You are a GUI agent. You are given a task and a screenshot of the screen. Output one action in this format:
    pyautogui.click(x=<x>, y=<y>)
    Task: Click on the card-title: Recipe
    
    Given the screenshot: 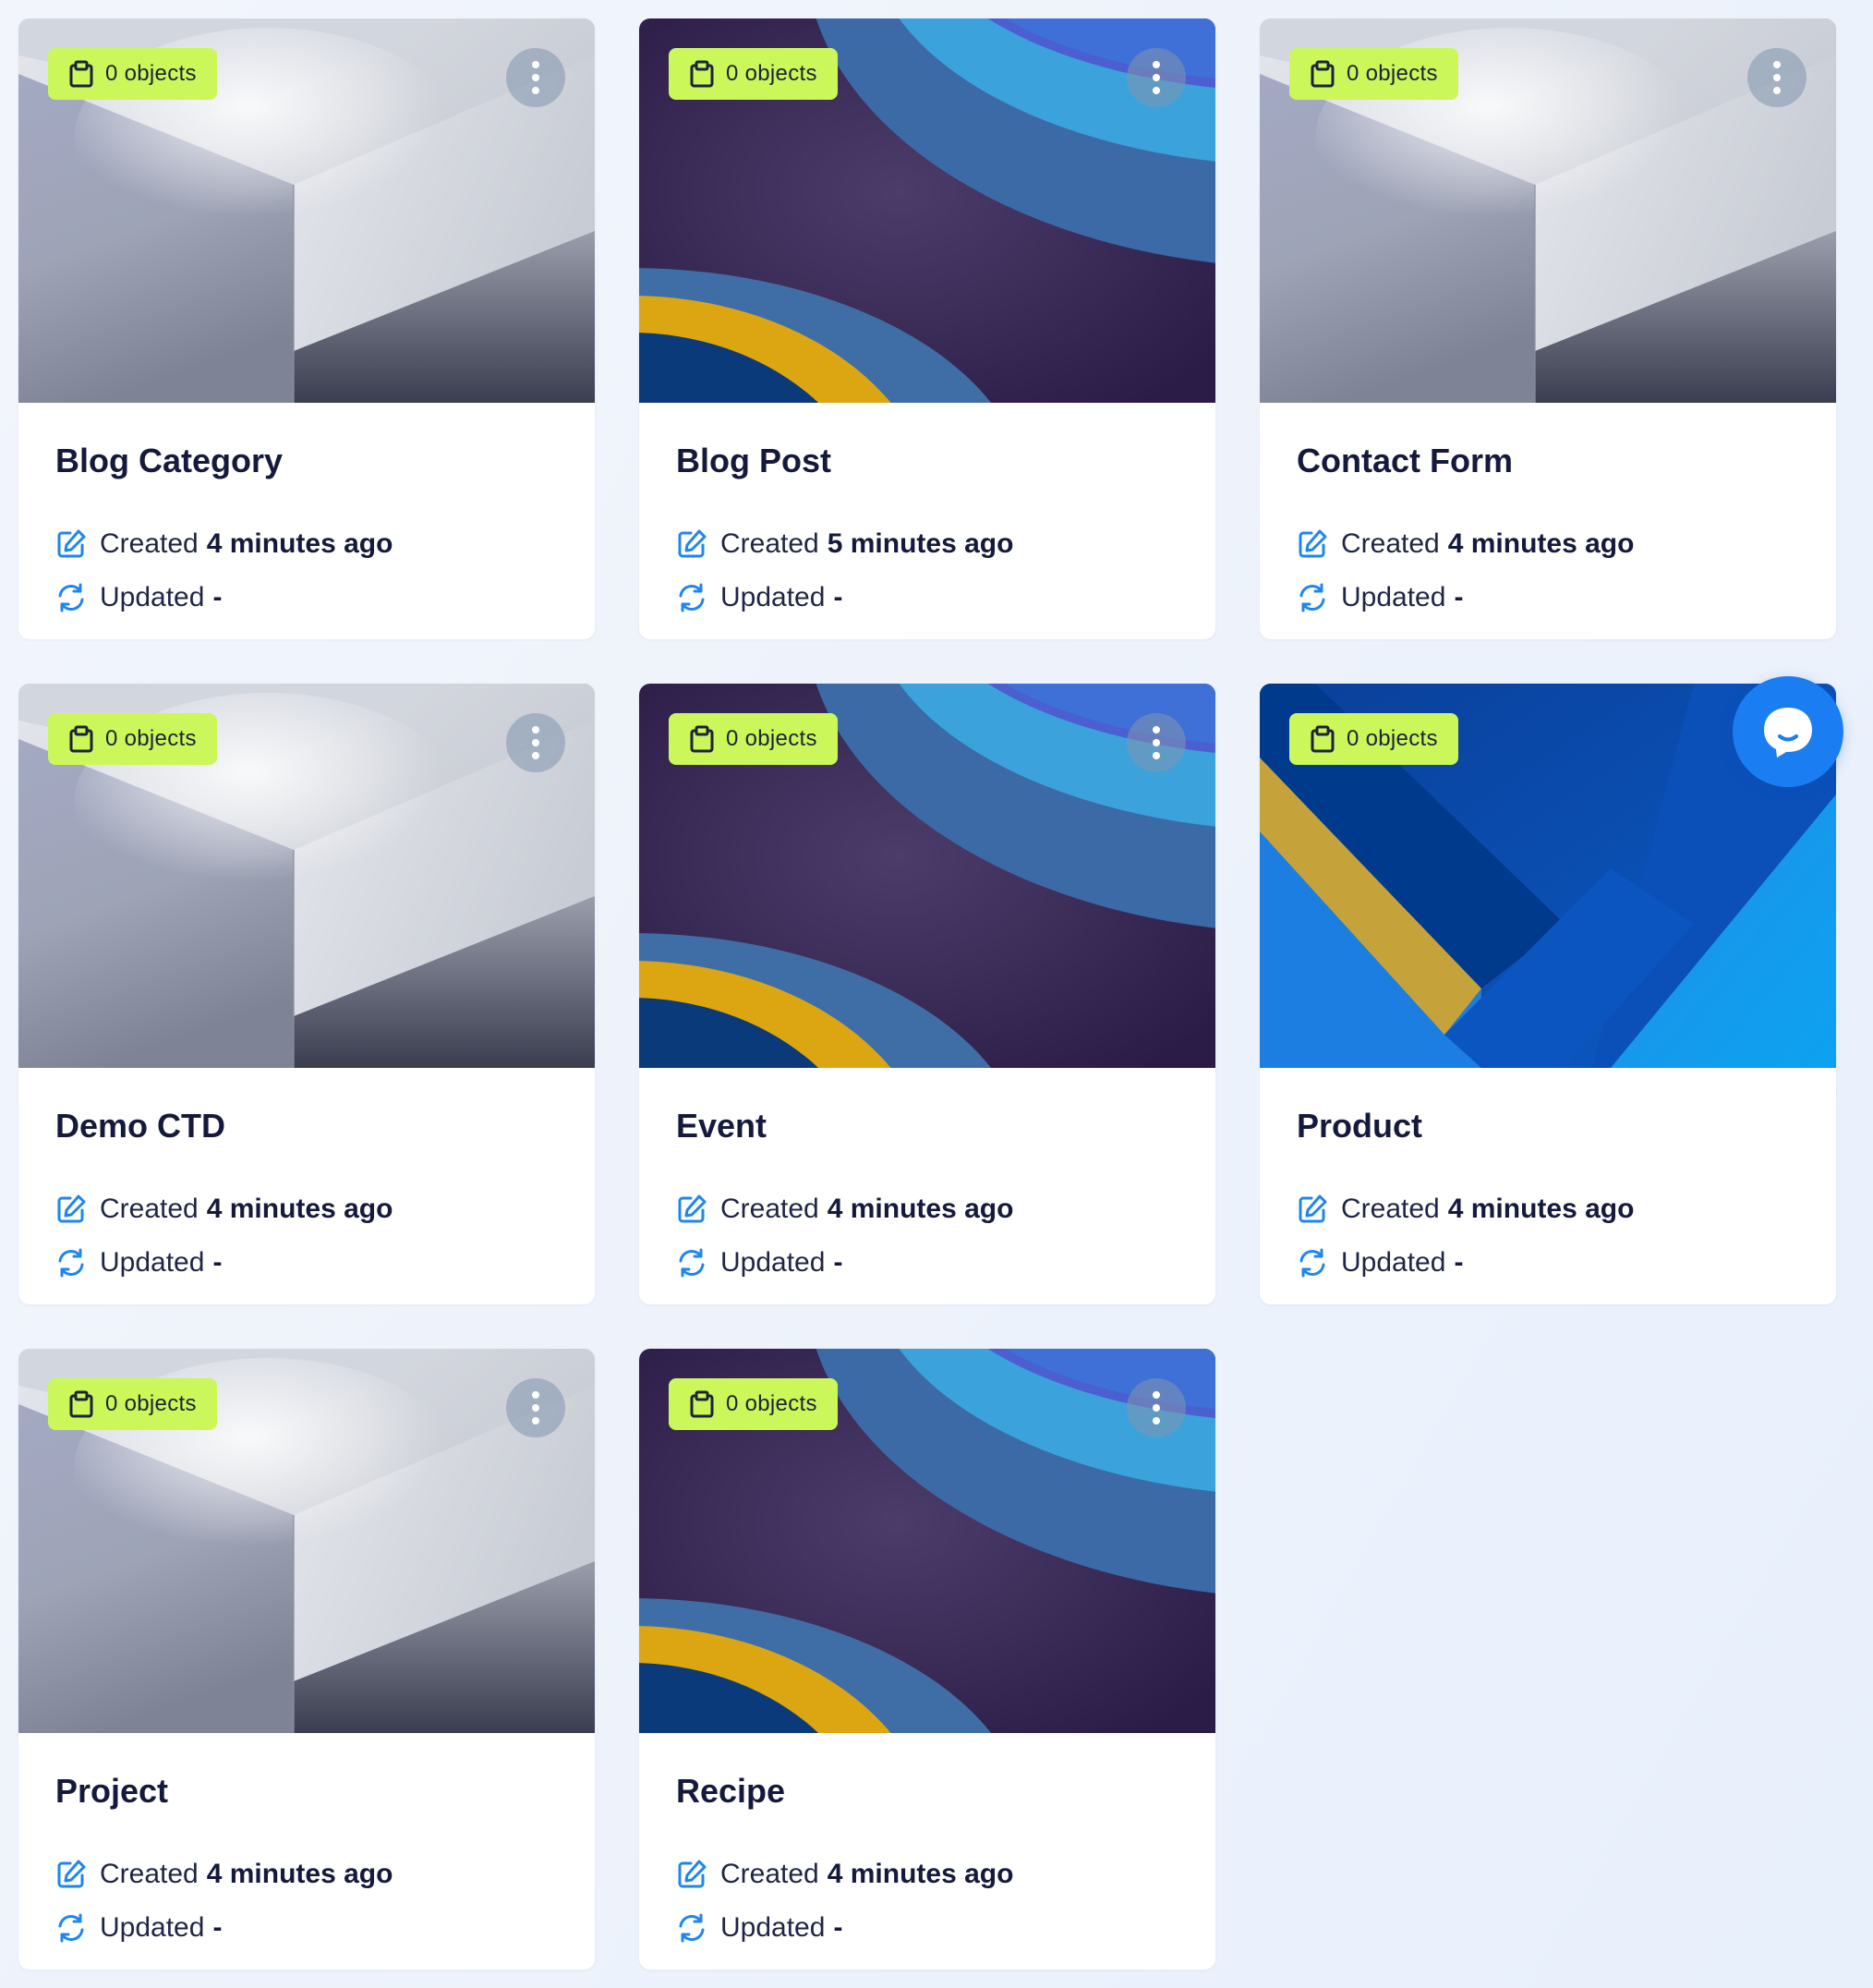 What is the action you would take?
    pyautogui.click(x=730, y=1791)
    